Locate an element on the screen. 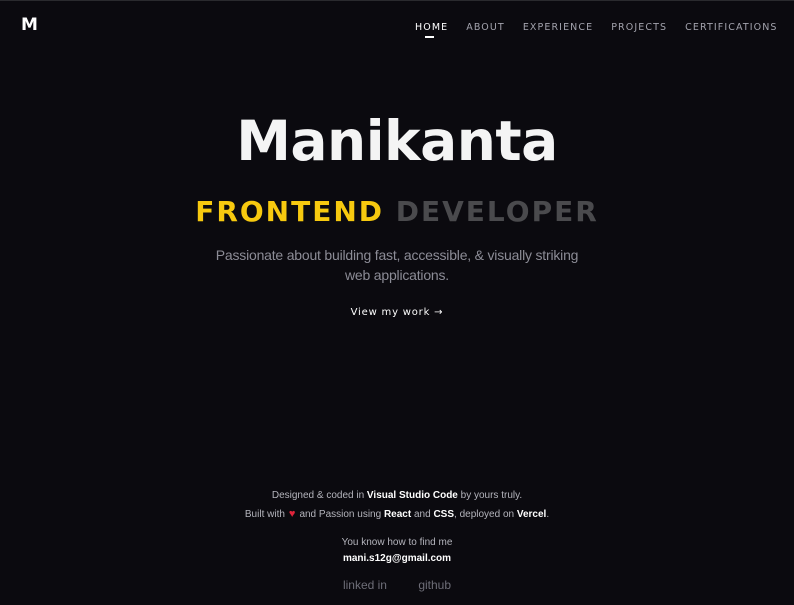  hero-name: Manikanta is located at coordinates (397, 141).